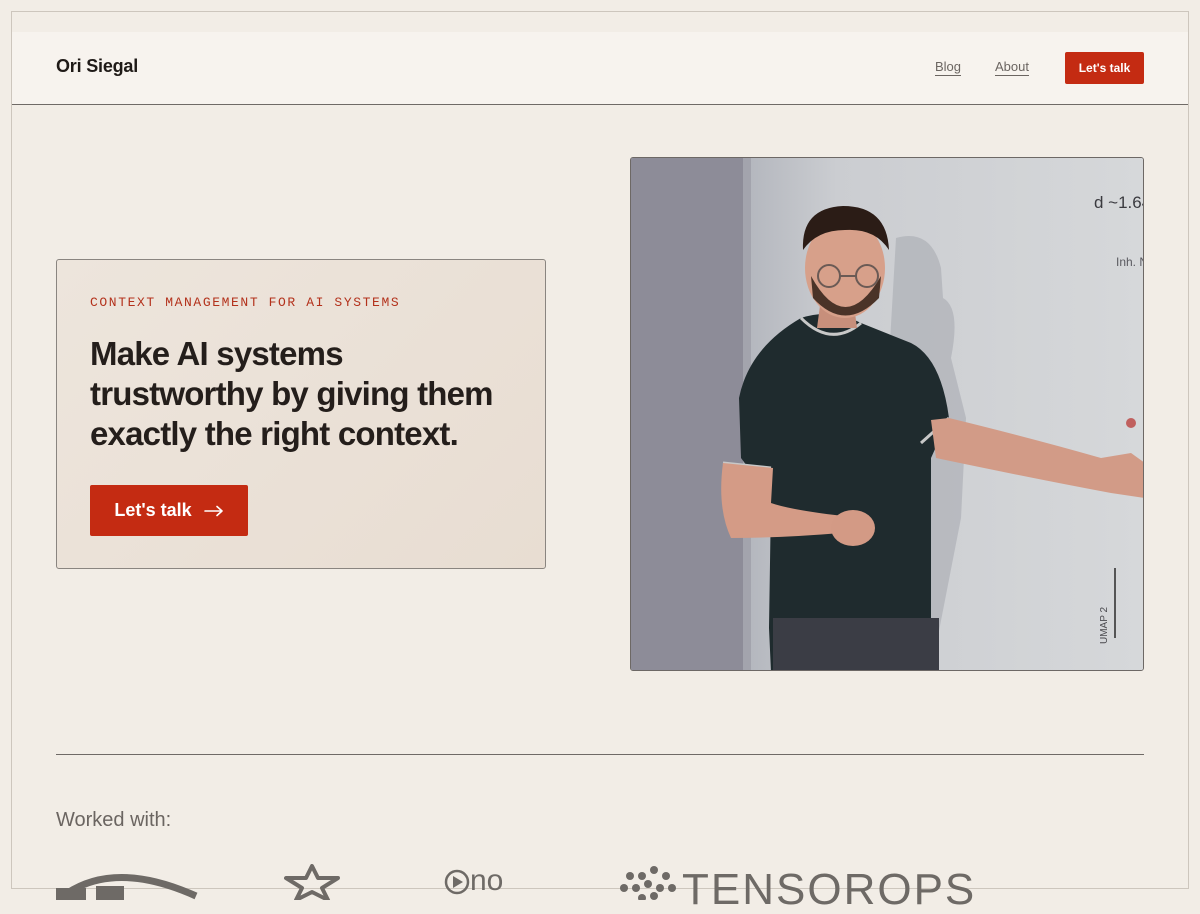 Image resolution: width=1200 pixels, height=914 pixels. Describe the element at coordinates (829, 889) in the screenshot. I see `tensorops-logo-text: TENSOROPS` at that location.